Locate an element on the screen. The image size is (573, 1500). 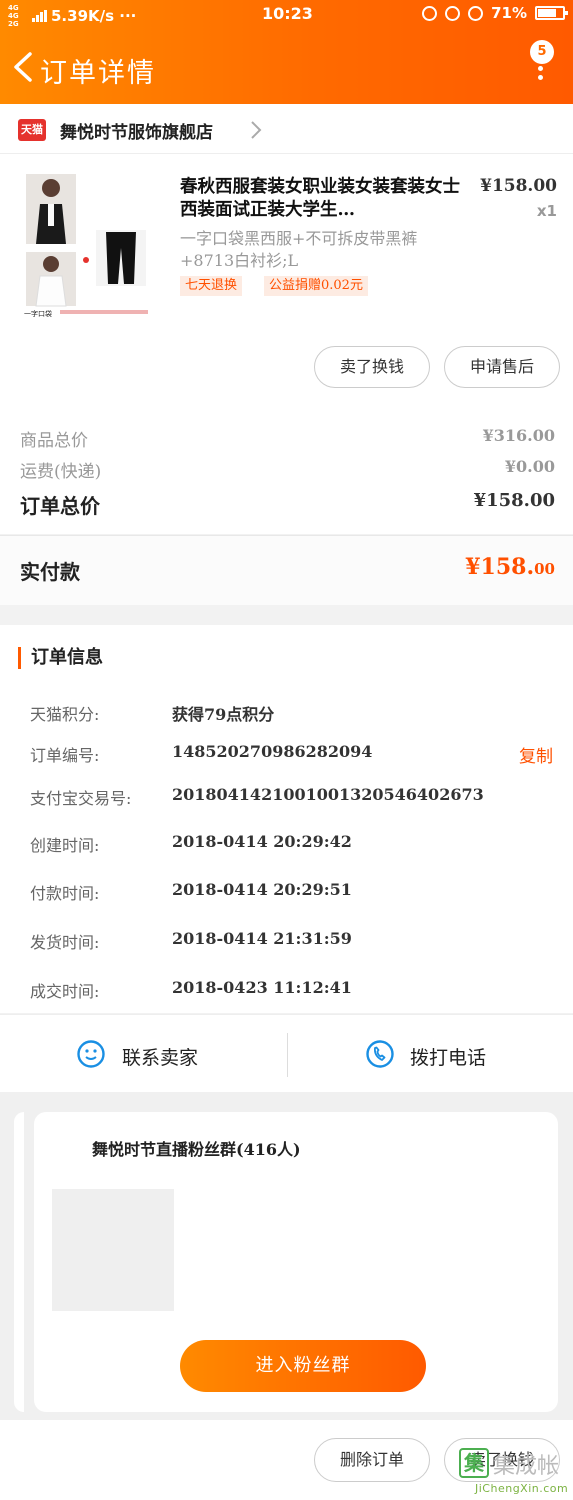
watermark-url: JiChengXin.com is located at coordinates (522, 1488).